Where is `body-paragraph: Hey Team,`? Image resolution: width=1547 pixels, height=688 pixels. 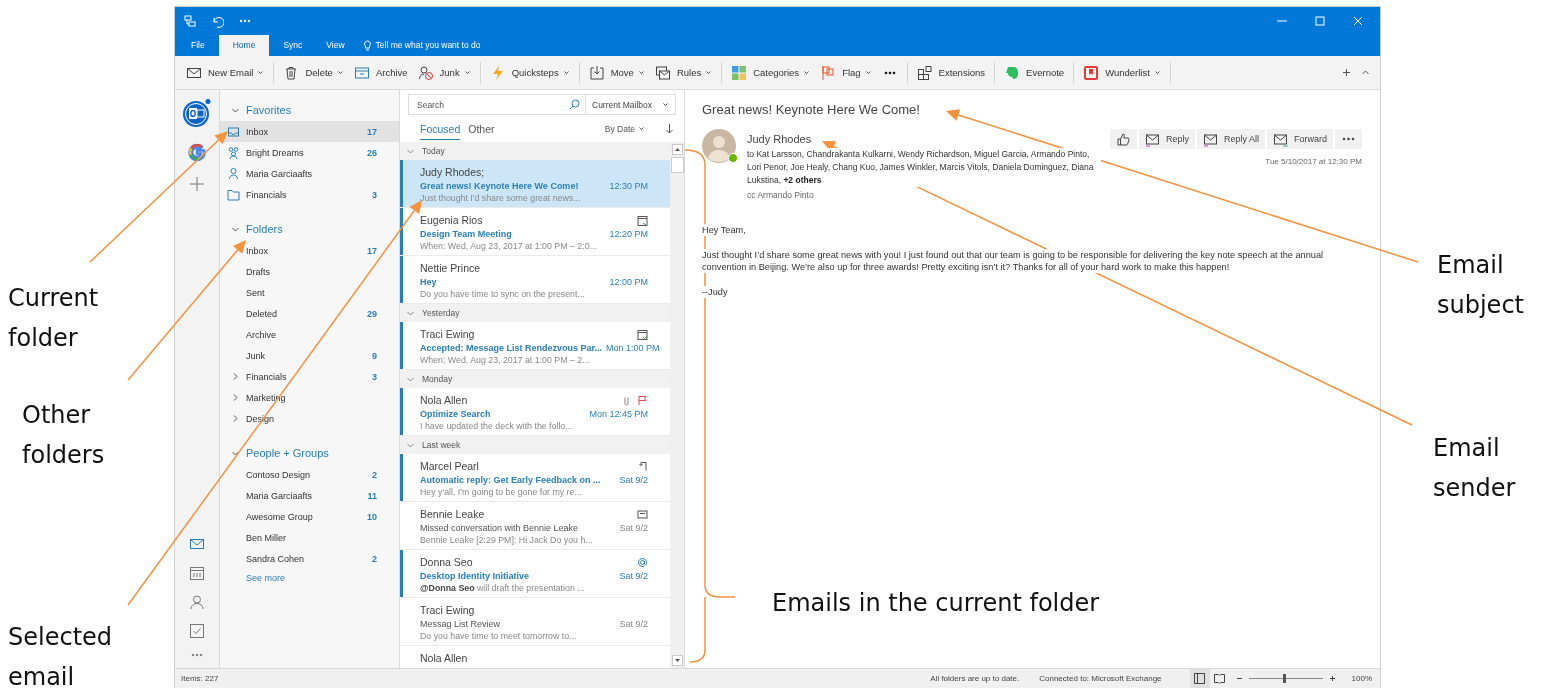 body-paragraph: Hey Team, is located at coordinates (724, 230).